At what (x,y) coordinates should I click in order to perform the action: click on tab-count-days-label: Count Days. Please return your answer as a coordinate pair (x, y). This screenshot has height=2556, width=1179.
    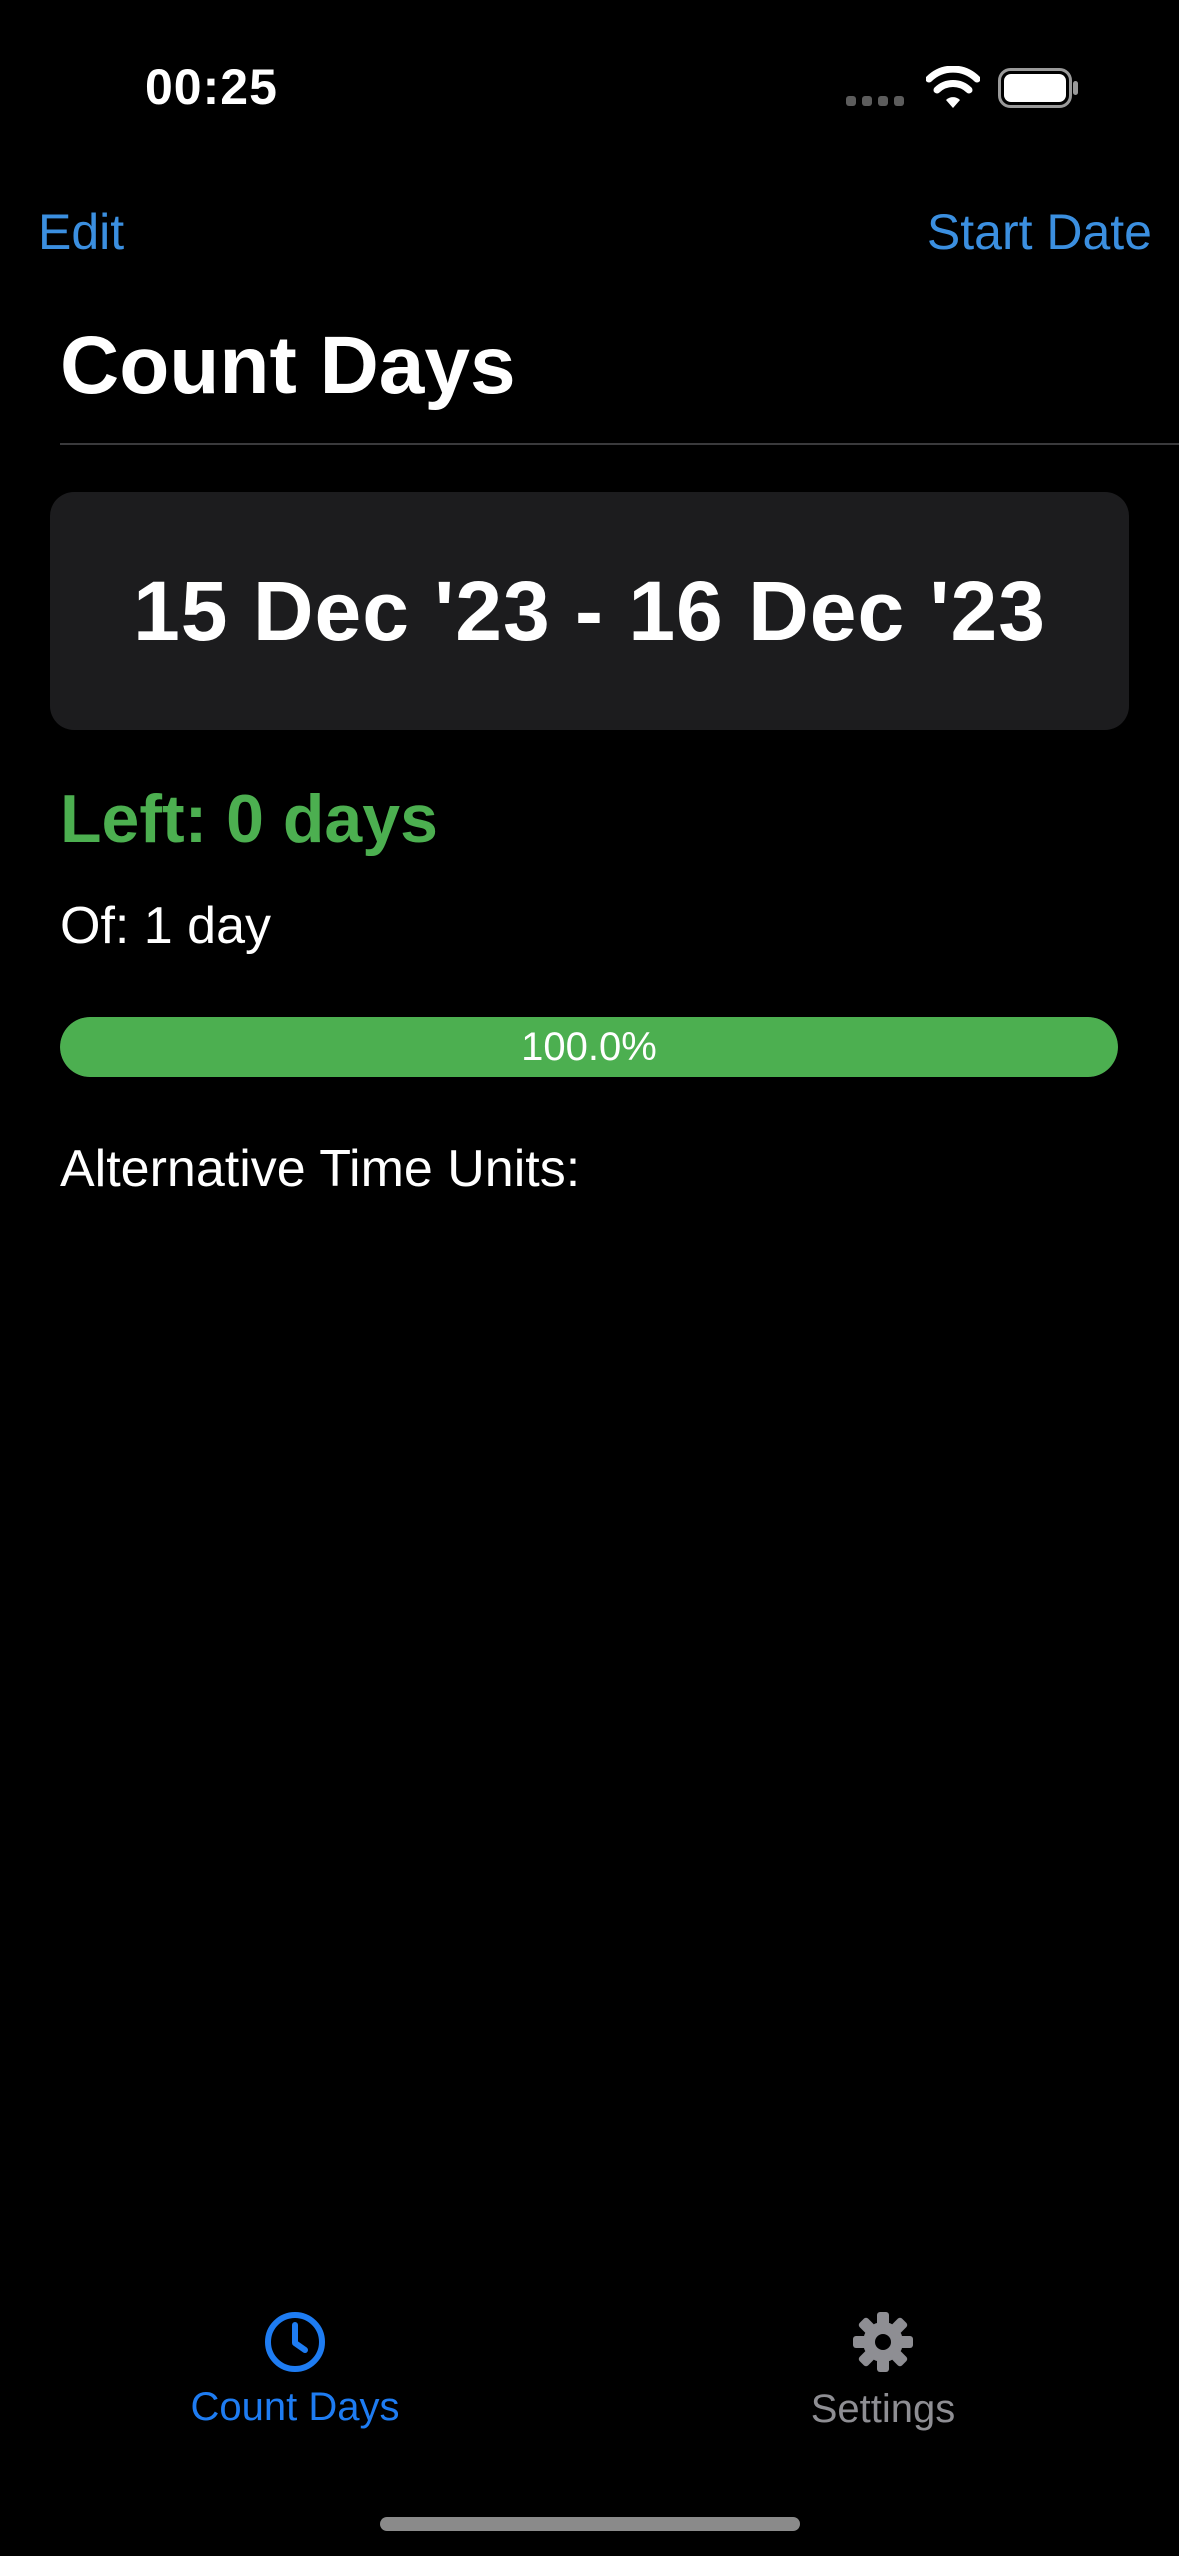
    Looking at the image, I should click on (295, 2407).